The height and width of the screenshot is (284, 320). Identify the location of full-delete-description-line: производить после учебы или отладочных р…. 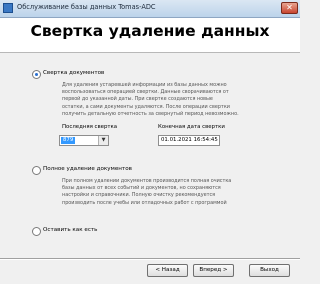
(144, 202).